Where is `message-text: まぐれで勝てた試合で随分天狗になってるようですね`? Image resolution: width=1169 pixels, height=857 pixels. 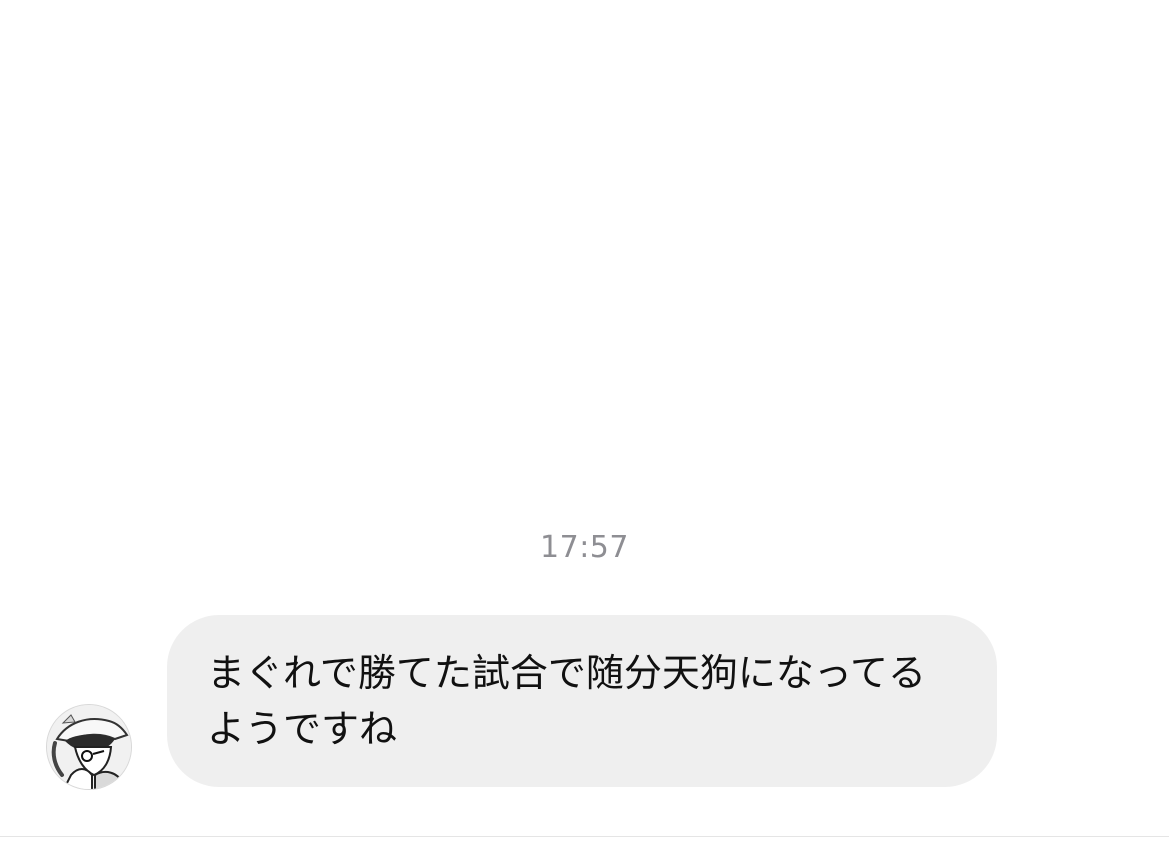
message-text: まぐれで勝てた試合で随分天狗になってるようですね is located at coordinates (566, 701).